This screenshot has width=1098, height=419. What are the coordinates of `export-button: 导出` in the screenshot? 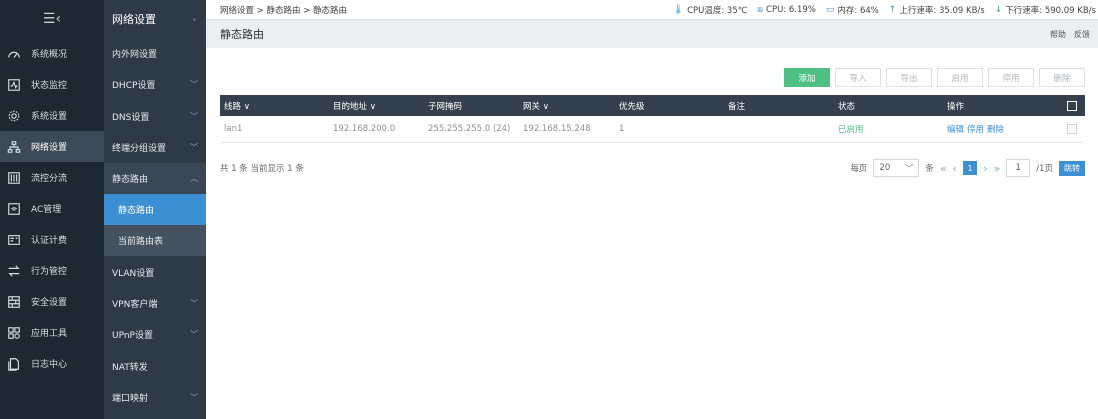 It's located at (909, 77).